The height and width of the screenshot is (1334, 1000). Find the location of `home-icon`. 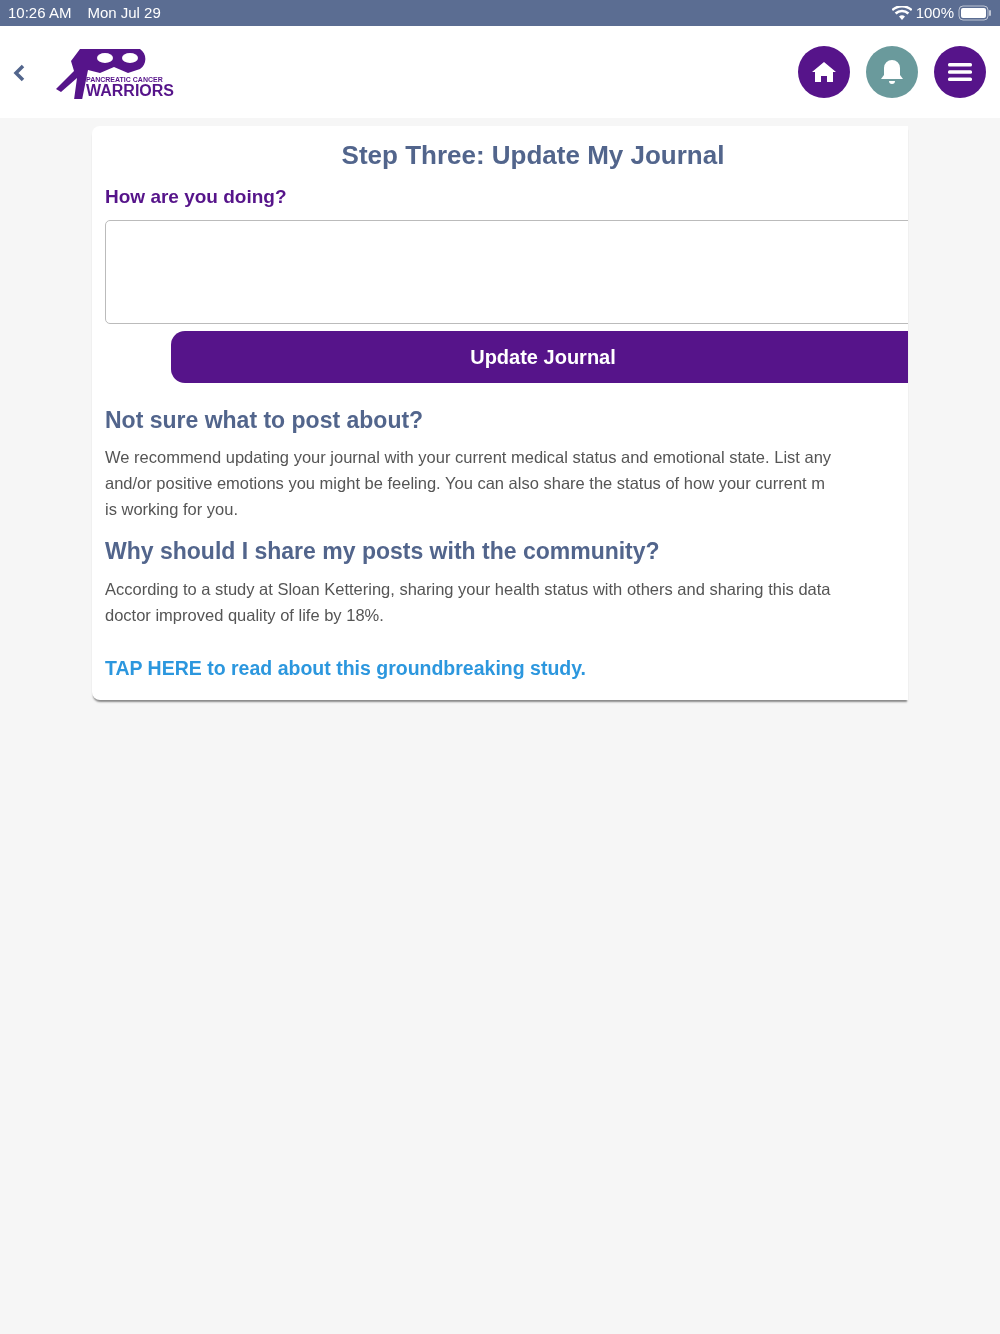

home-icon is located at coordinates (824, 72).